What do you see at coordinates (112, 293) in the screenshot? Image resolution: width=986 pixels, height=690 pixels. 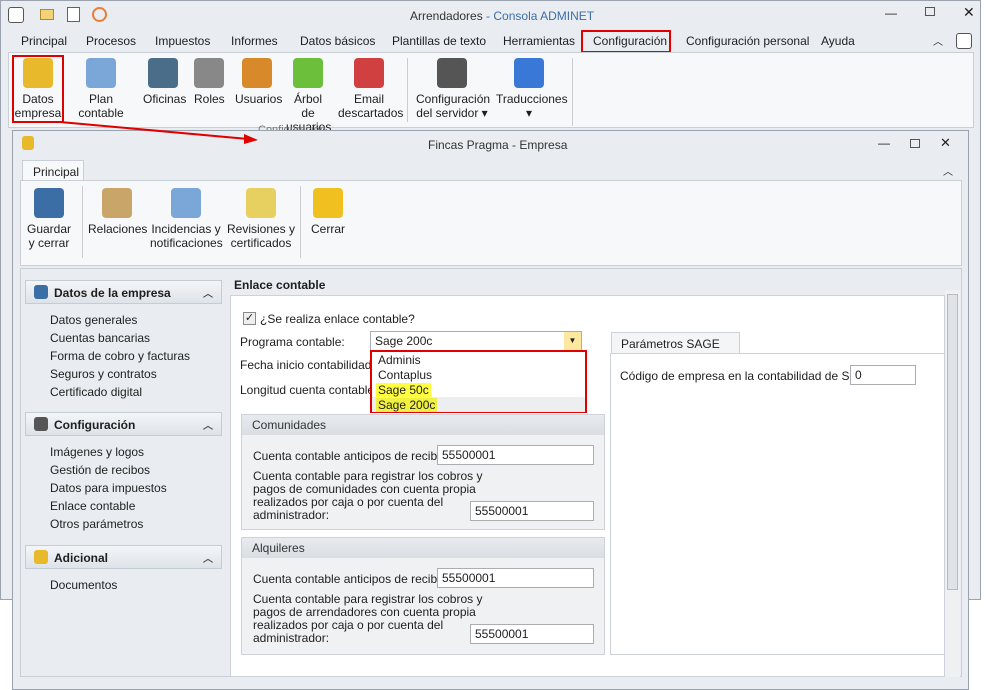 I see `section-title: Datos de la empresa` at bounding box center [112, 293].